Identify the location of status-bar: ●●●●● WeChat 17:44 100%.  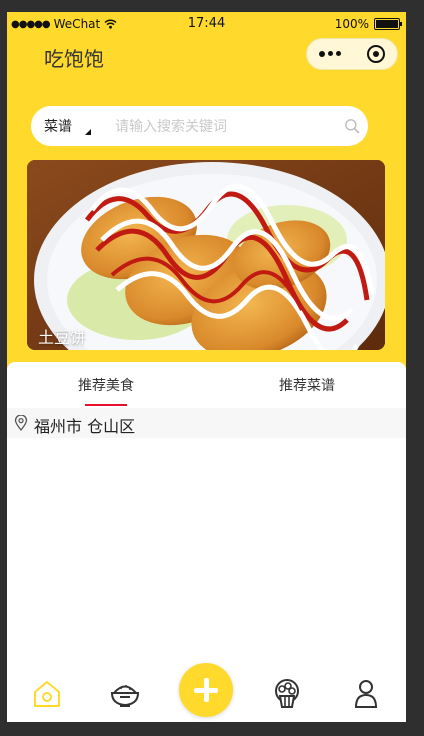
(206, 24).